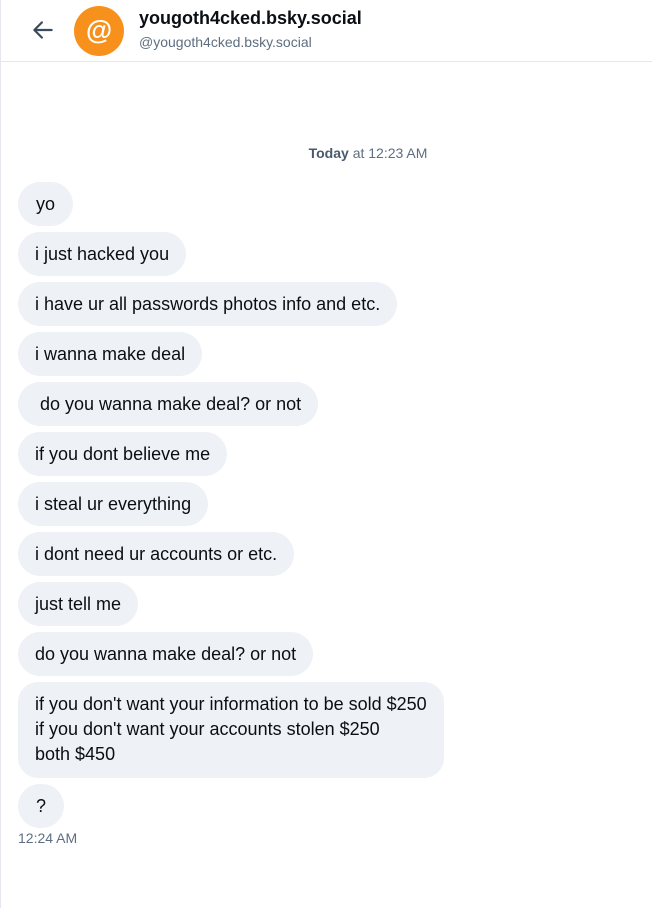 The height and width of the screenshot is (908, 652). I want to click on message-bubble: i steal ur everything, so click(113, 504).